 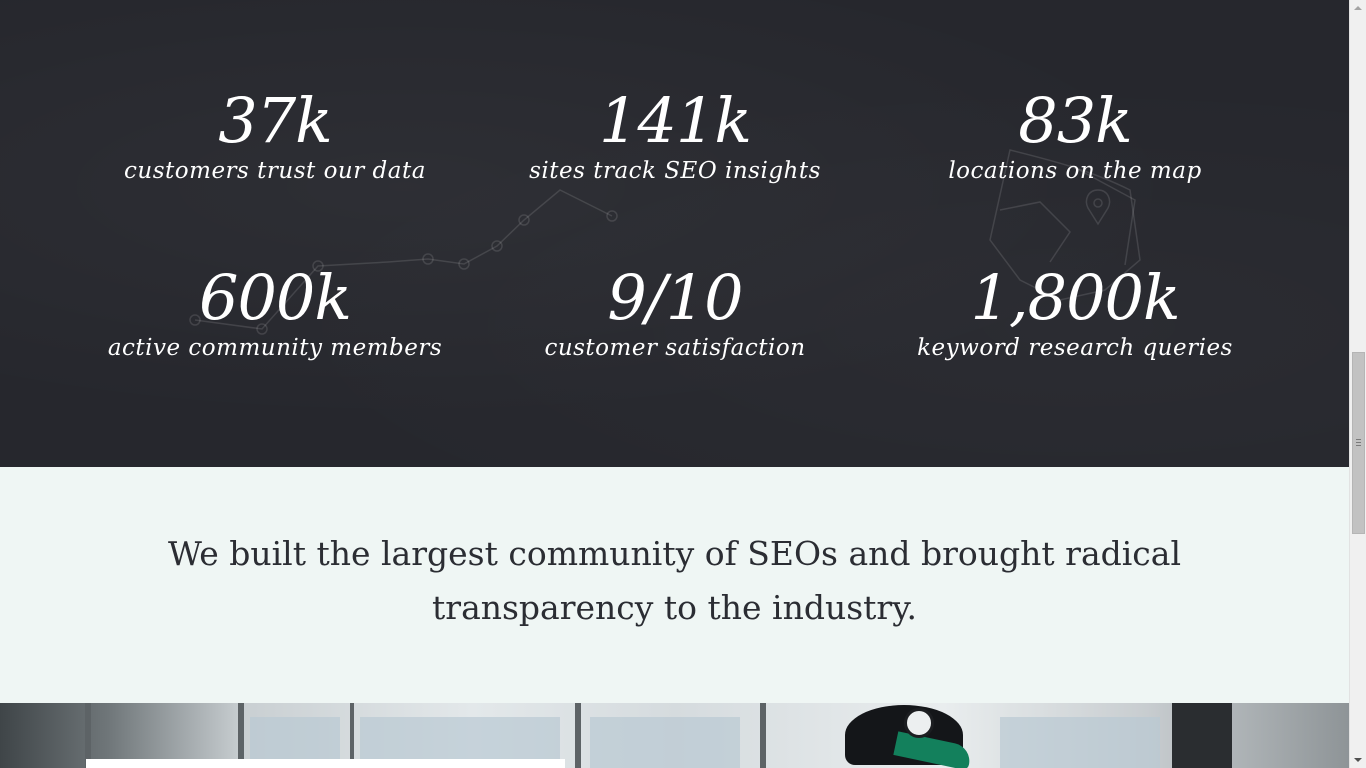 I want to click on stat-value: 1,800k, so click(x=1075, y=297).